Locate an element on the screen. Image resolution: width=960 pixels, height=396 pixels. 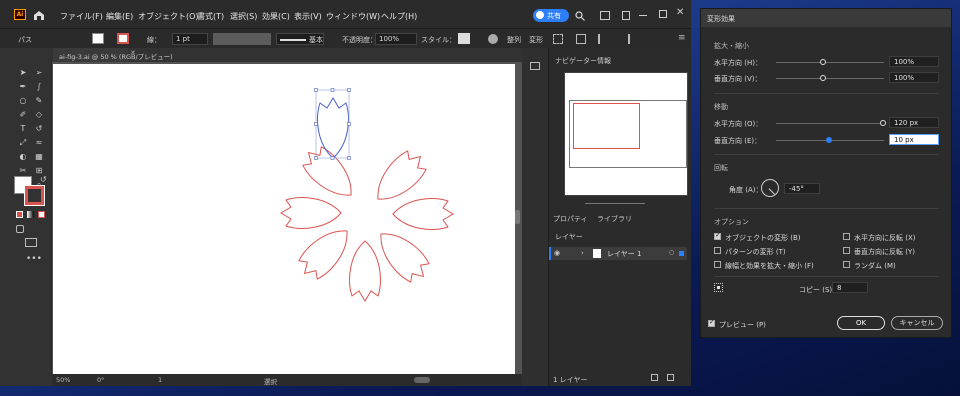
selection-tool-icon: ➤ is located at coordinates (23, 73).